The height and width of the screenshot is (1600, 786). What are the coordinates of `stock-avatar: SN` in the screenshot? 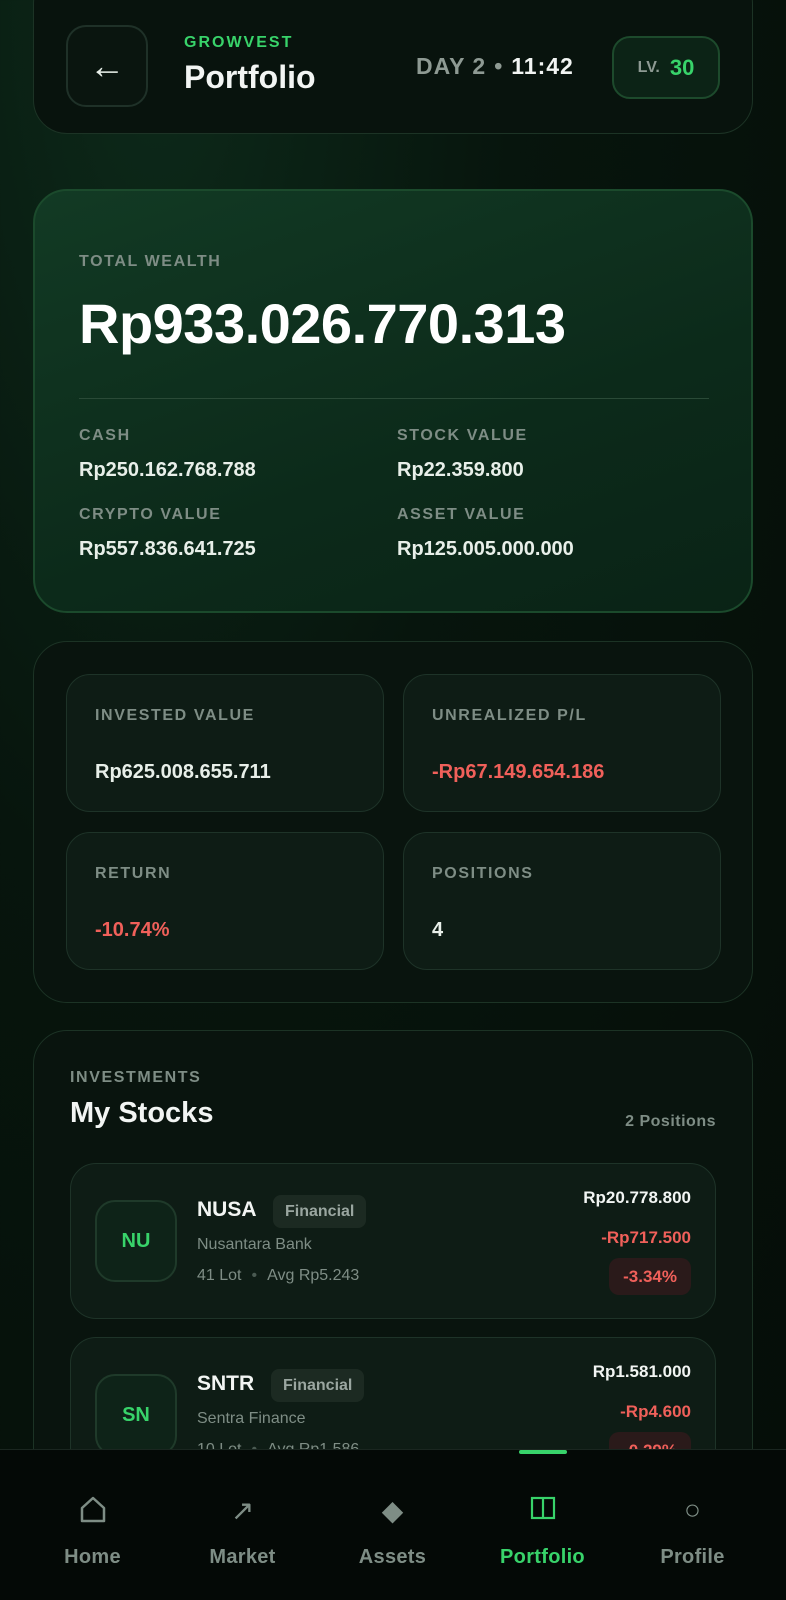 It's located at (136, 1415).